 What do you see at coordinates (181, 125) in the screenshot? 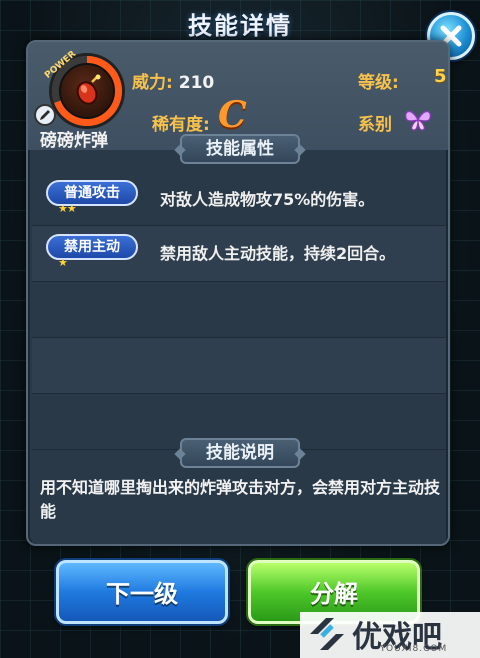
I see `rarity-key: 稀有度:` at bounding box center [181, 125].